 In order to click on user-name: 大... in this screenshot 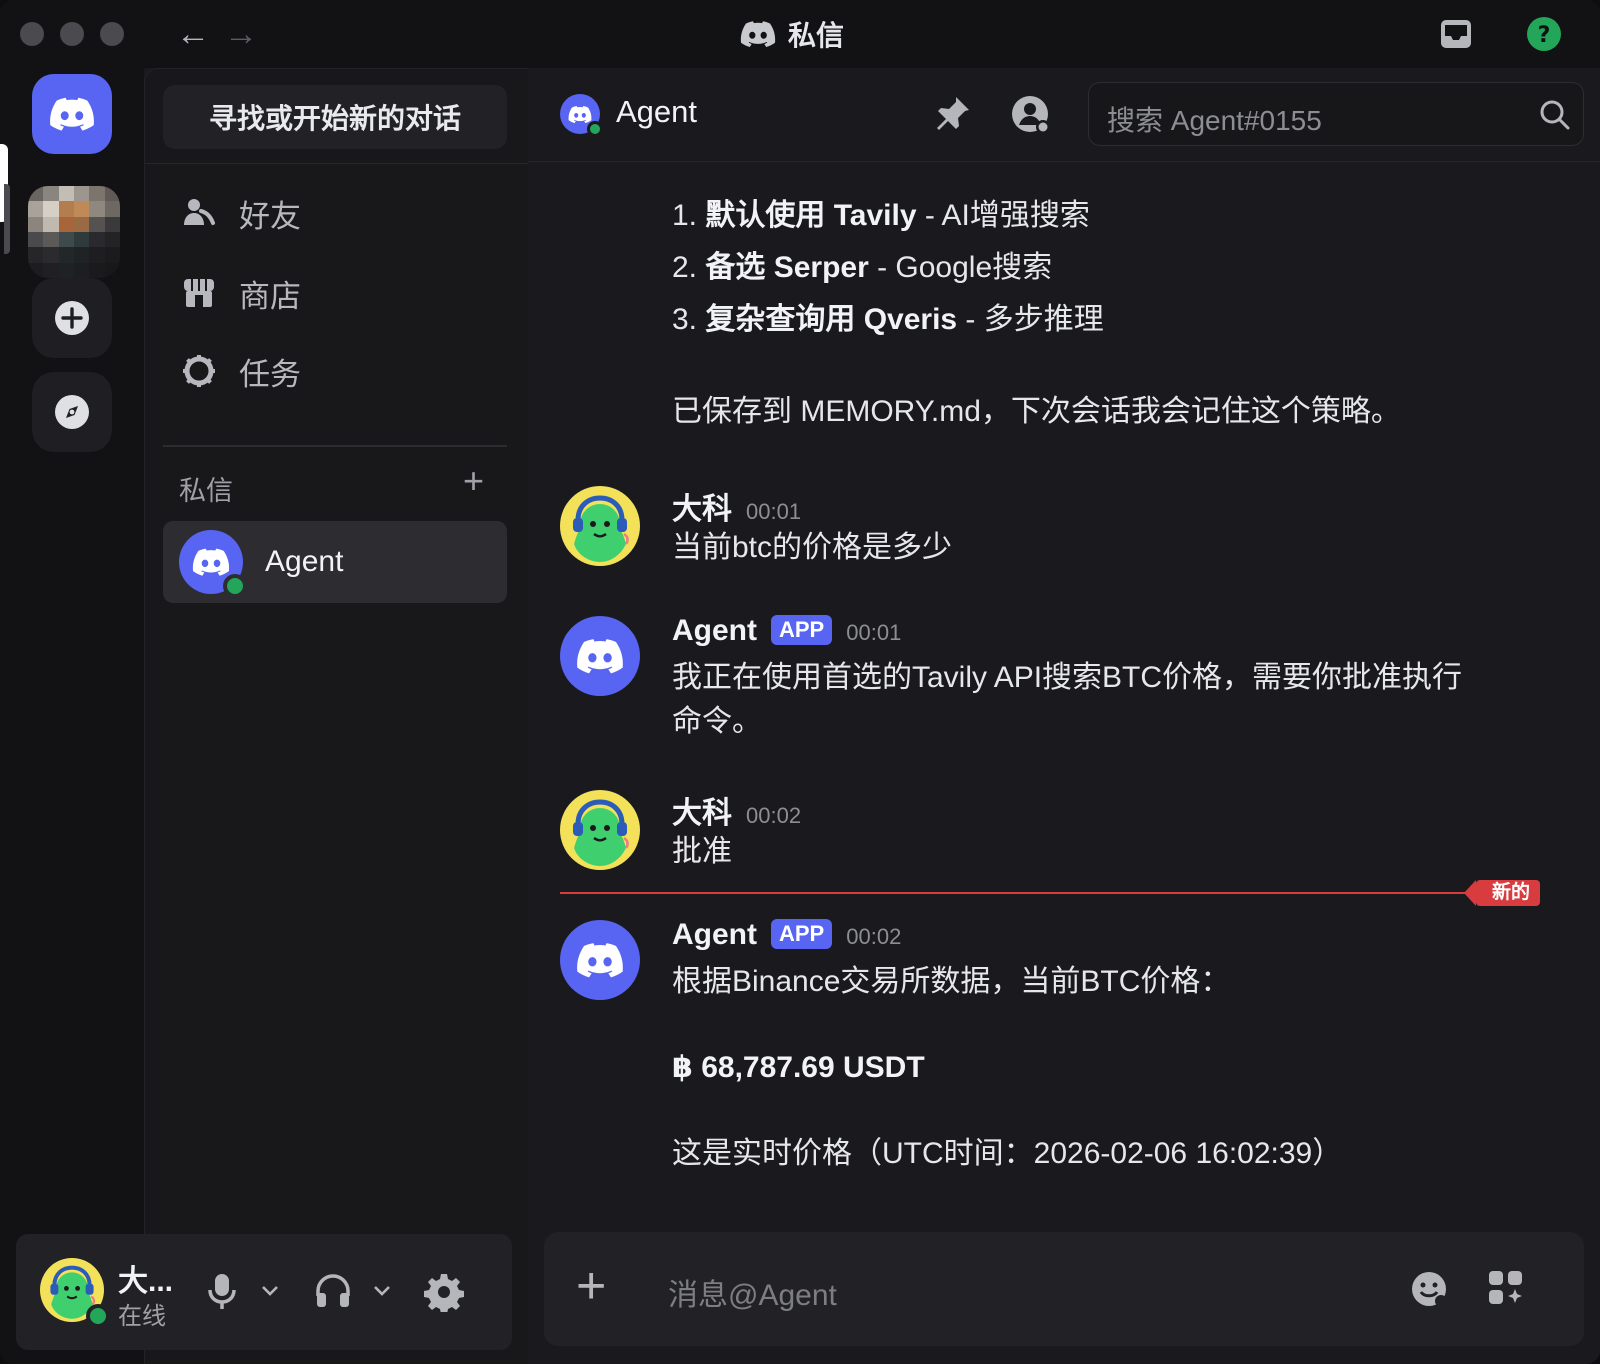, I will do `click(146, 1281)`.